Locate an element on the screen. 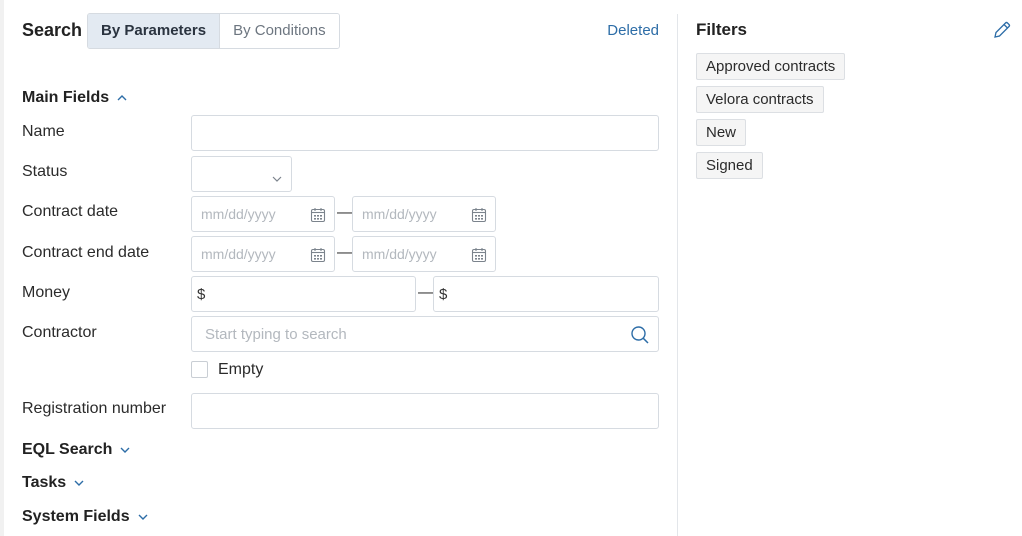 The width and height of the screenshot is (1022, 536). system-fields-label: System Fields is located at coordinates (76, 516).